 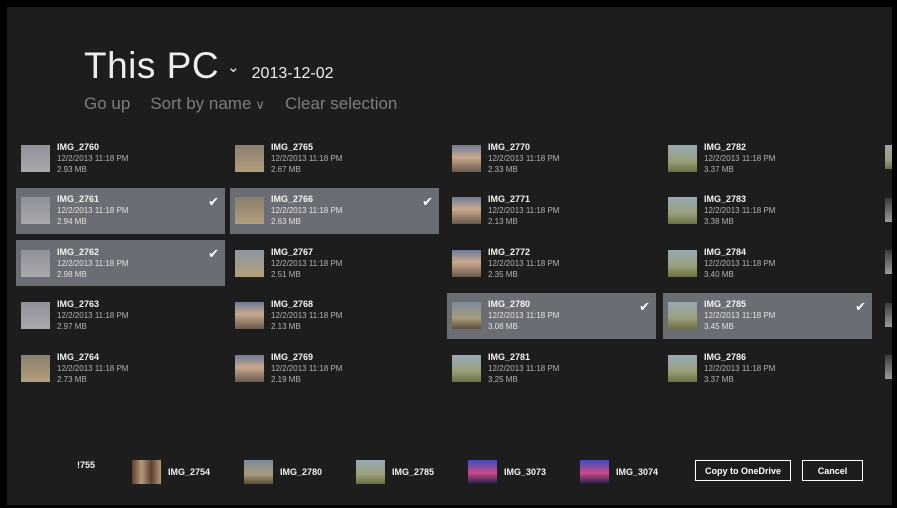 I want to click on basket-item-label: IMG_3074, so click(x=637, y=472).